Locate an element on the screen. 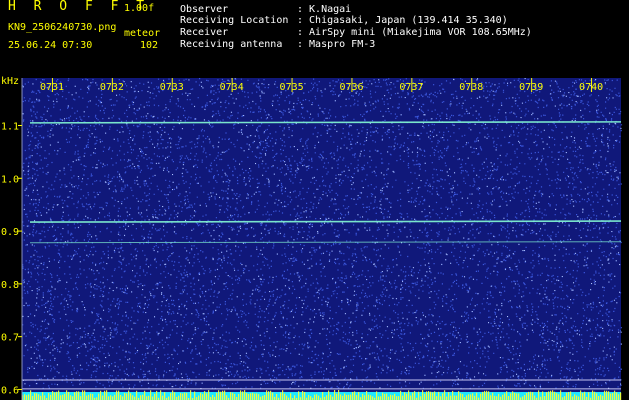 This screenshot has width=629, height=400. y-tick-label: 1.1 is located at coordinates (10, 127).